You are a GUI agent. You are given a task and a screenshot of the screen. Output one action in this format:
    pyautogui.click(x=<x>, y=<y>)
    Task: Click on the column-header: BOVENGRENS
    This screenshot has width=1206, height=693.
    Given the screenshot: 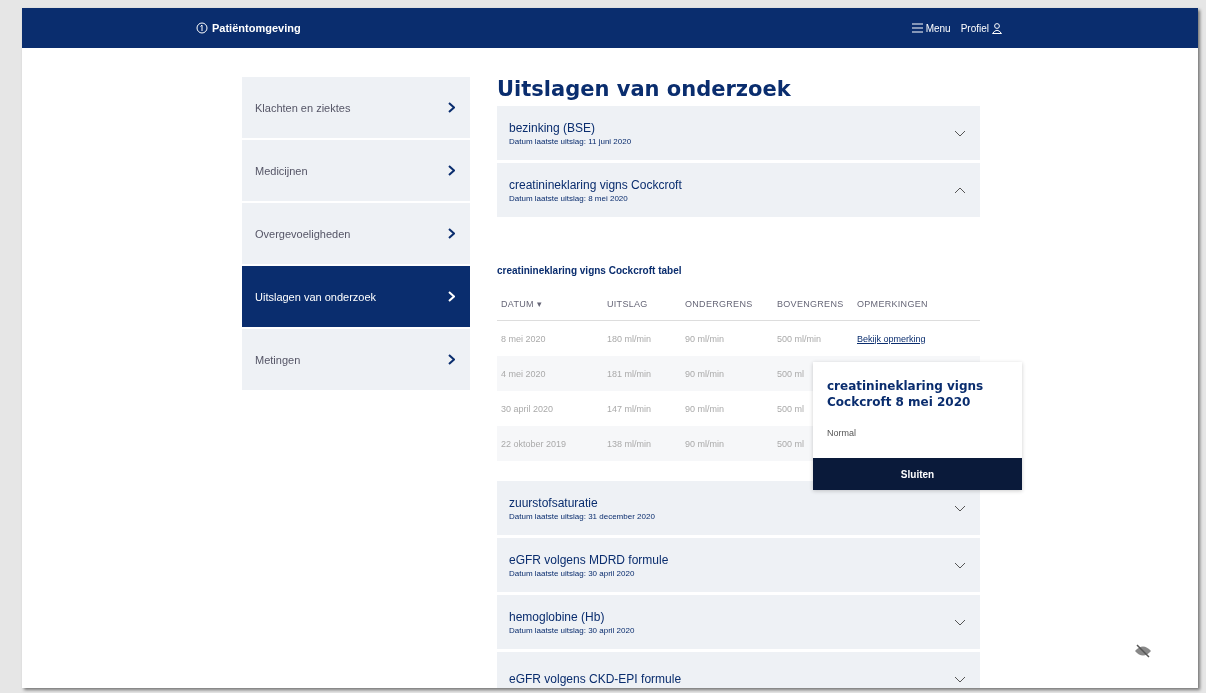 What is the action you would take?
    pyautogui.click(x=817, y=304)
    